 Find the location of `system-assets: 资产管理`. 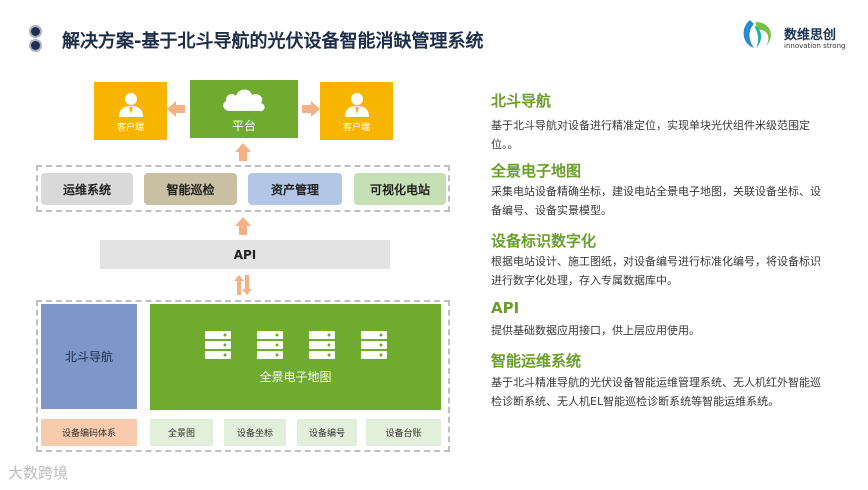

system-assets: 资产管理 is located at coordinates (295, 189).